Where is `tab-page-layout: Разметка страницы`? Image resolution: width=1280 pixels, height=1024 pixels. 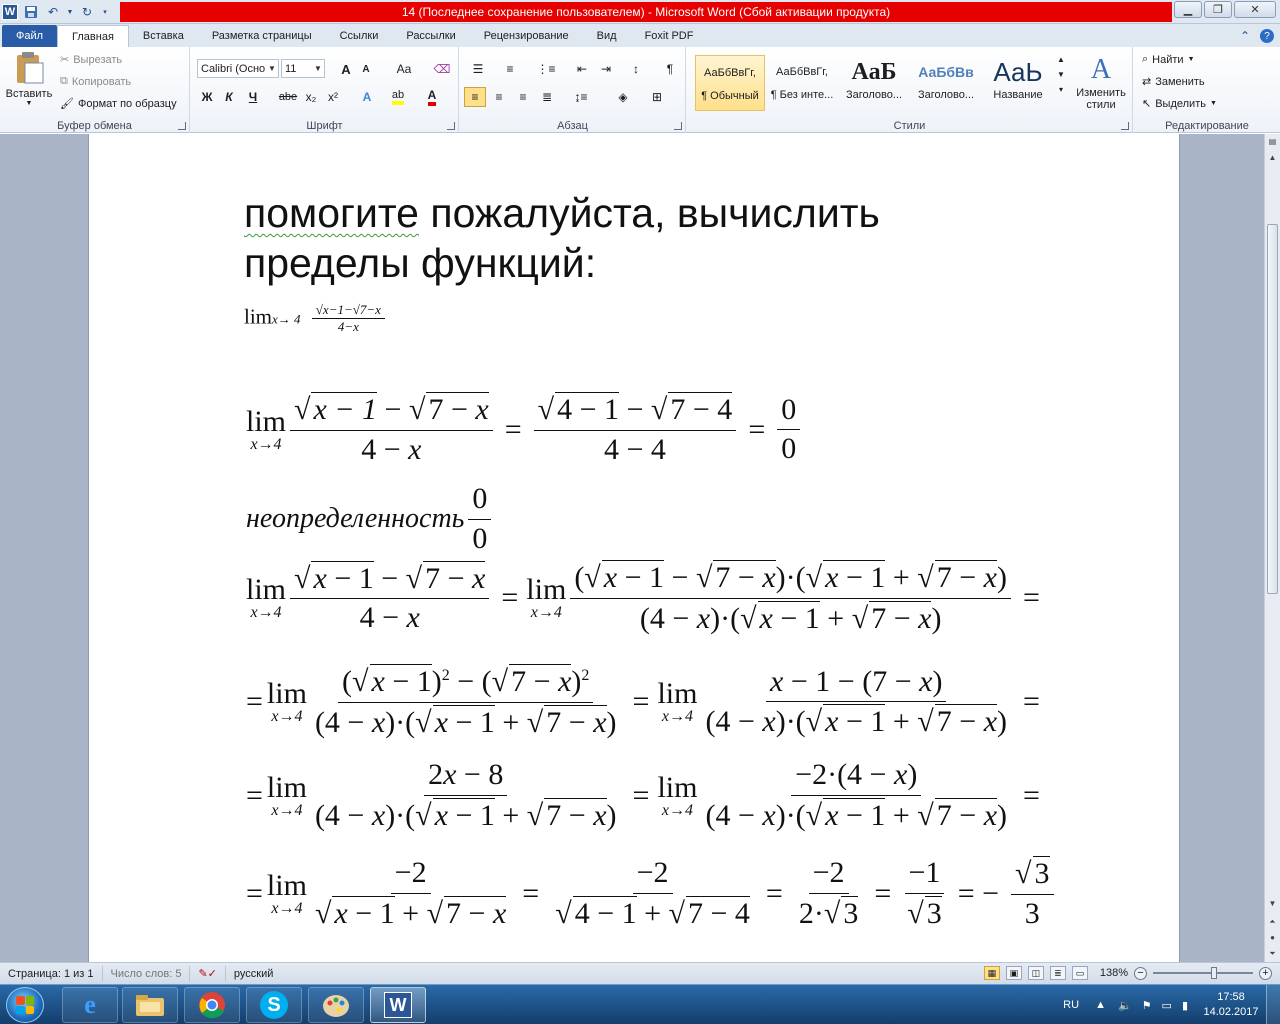 tab-page-layout: Разметка страницы is located at coordinates (262, 36).